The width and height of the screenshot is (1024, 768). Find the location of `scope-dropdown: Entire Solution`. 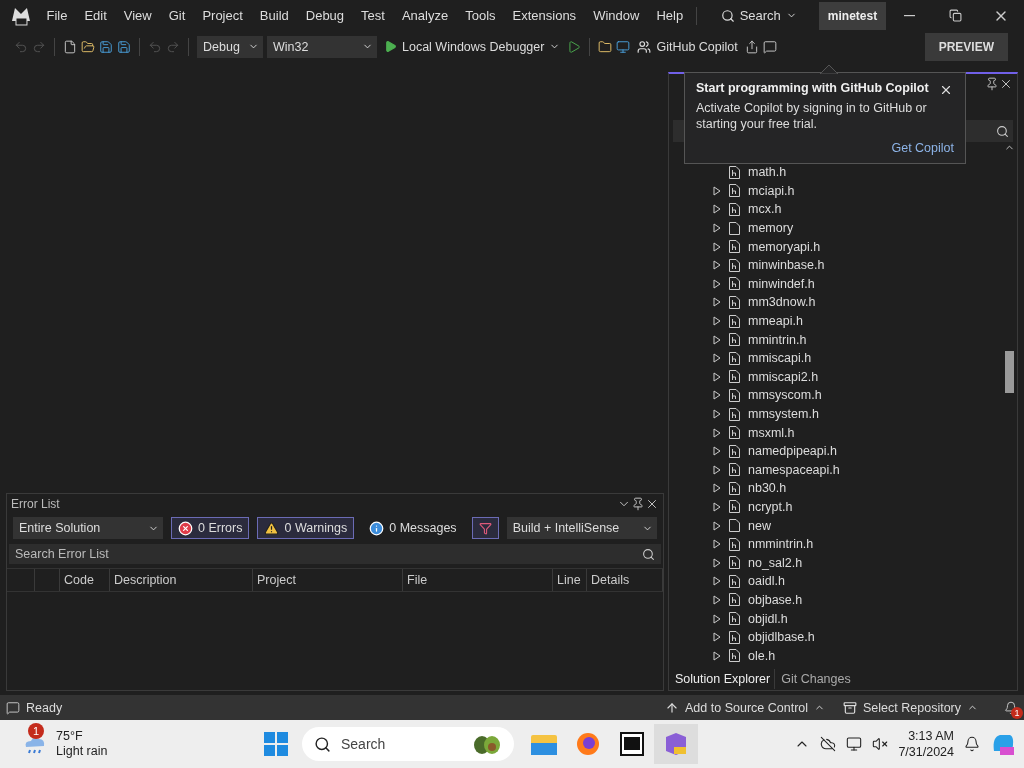

scope-dropdown: Entire Solution is located at coordinates (88, 528).